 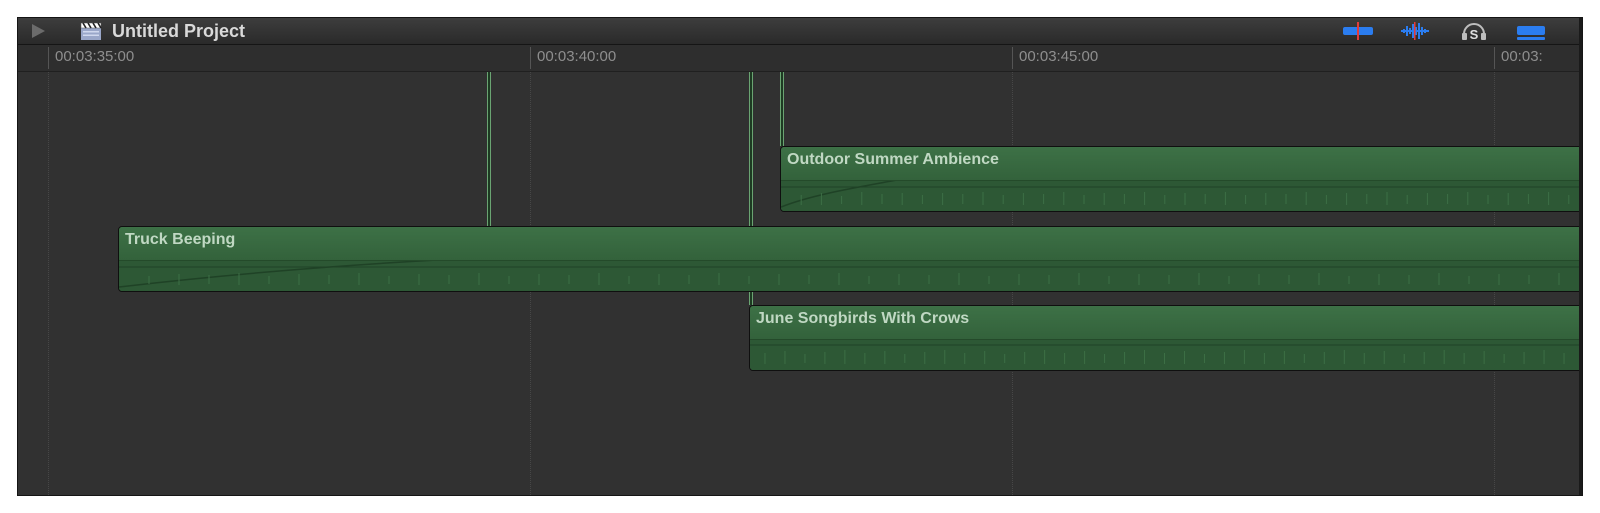 I want to click on solo-icon: S, so click(x=1474, y=31).